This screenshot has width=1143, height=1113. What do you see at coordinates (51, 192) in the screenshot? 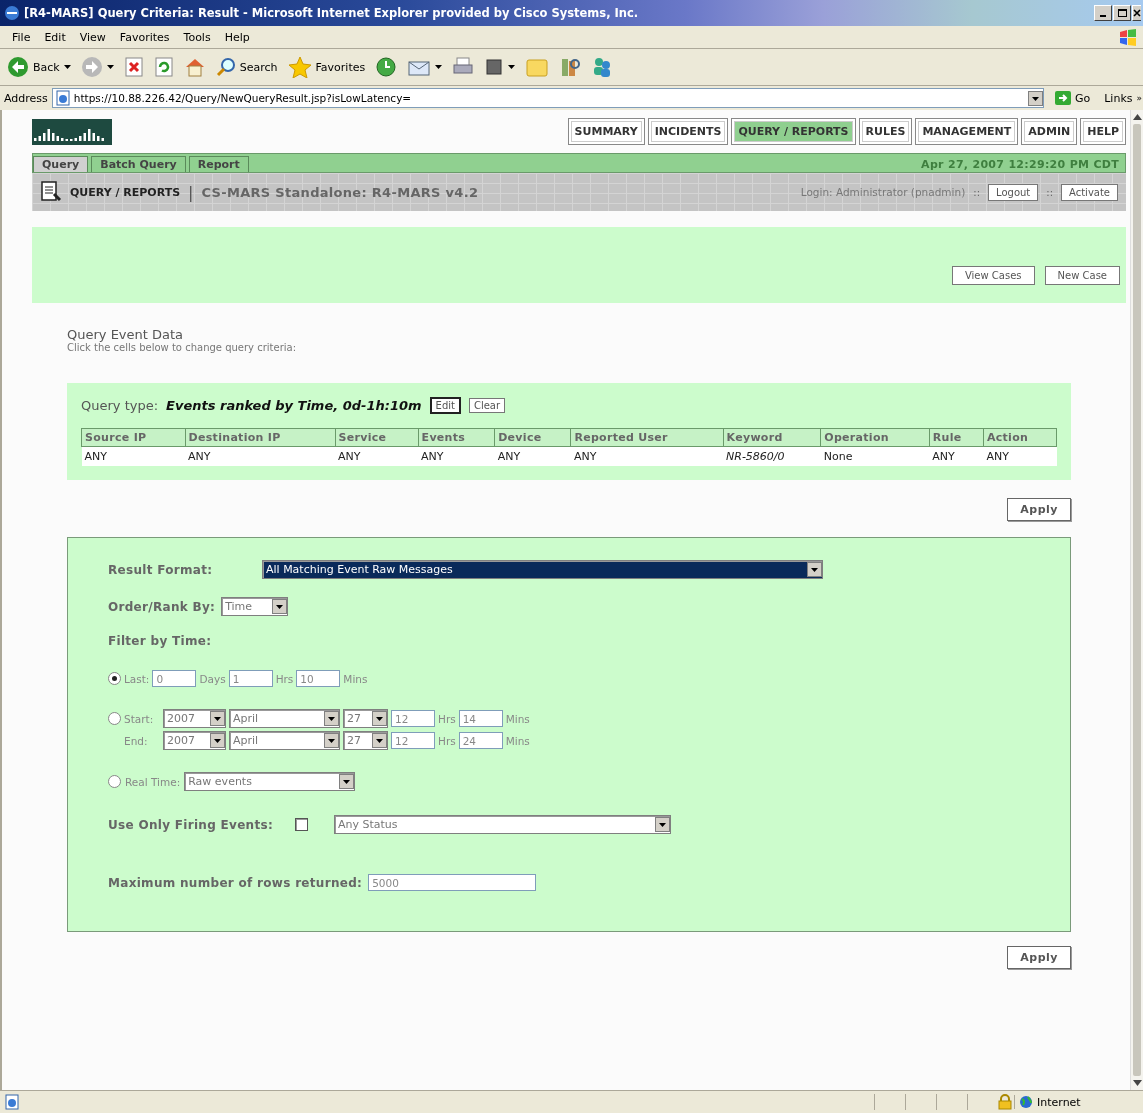
I see `report-icon` at bounding box center [51, 192].